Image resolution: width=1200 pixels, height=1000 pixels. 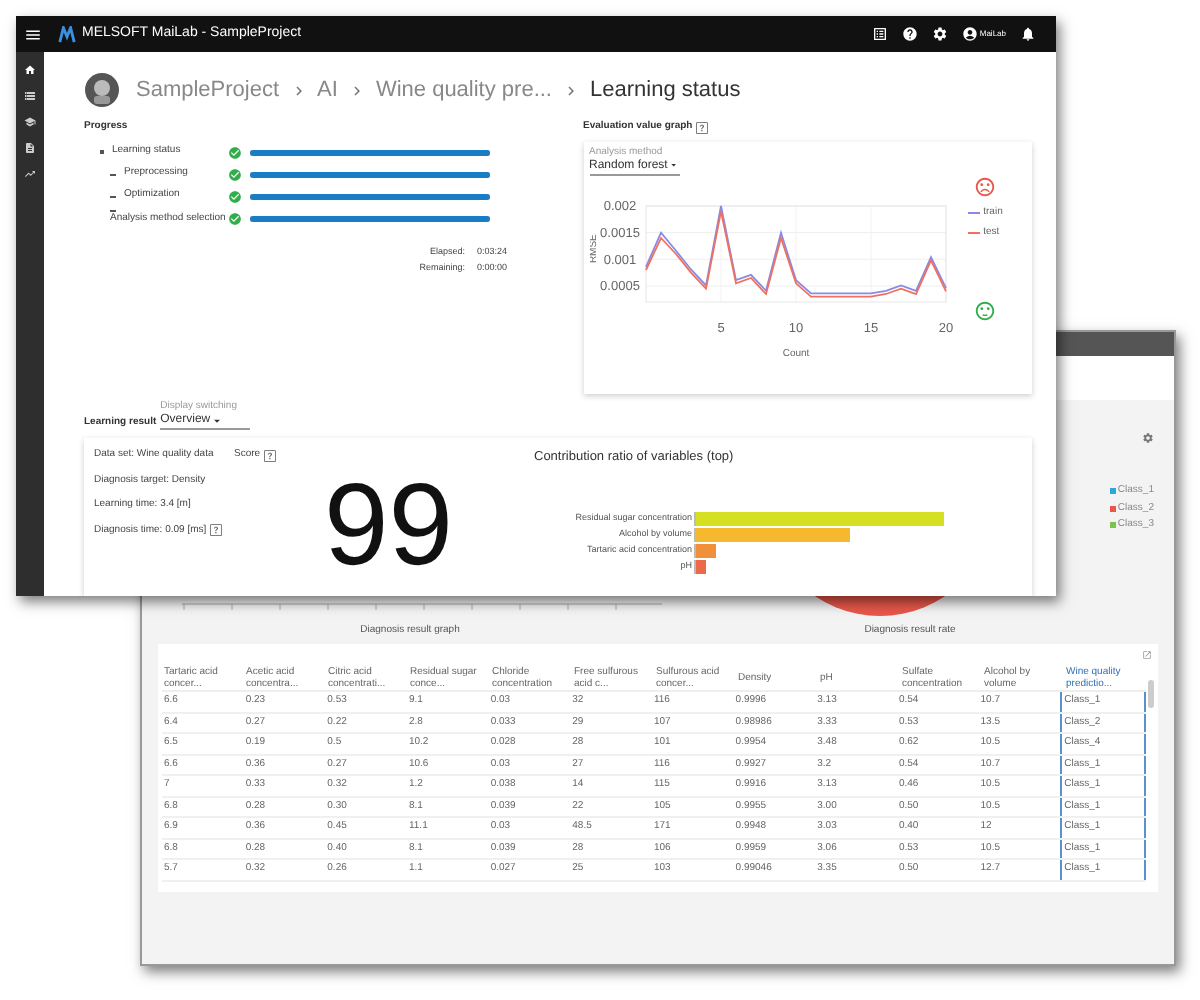 What do you see at coordinates (879, 34) in the screenshot?
I see `list-icon` at bounding box center [879, 34].